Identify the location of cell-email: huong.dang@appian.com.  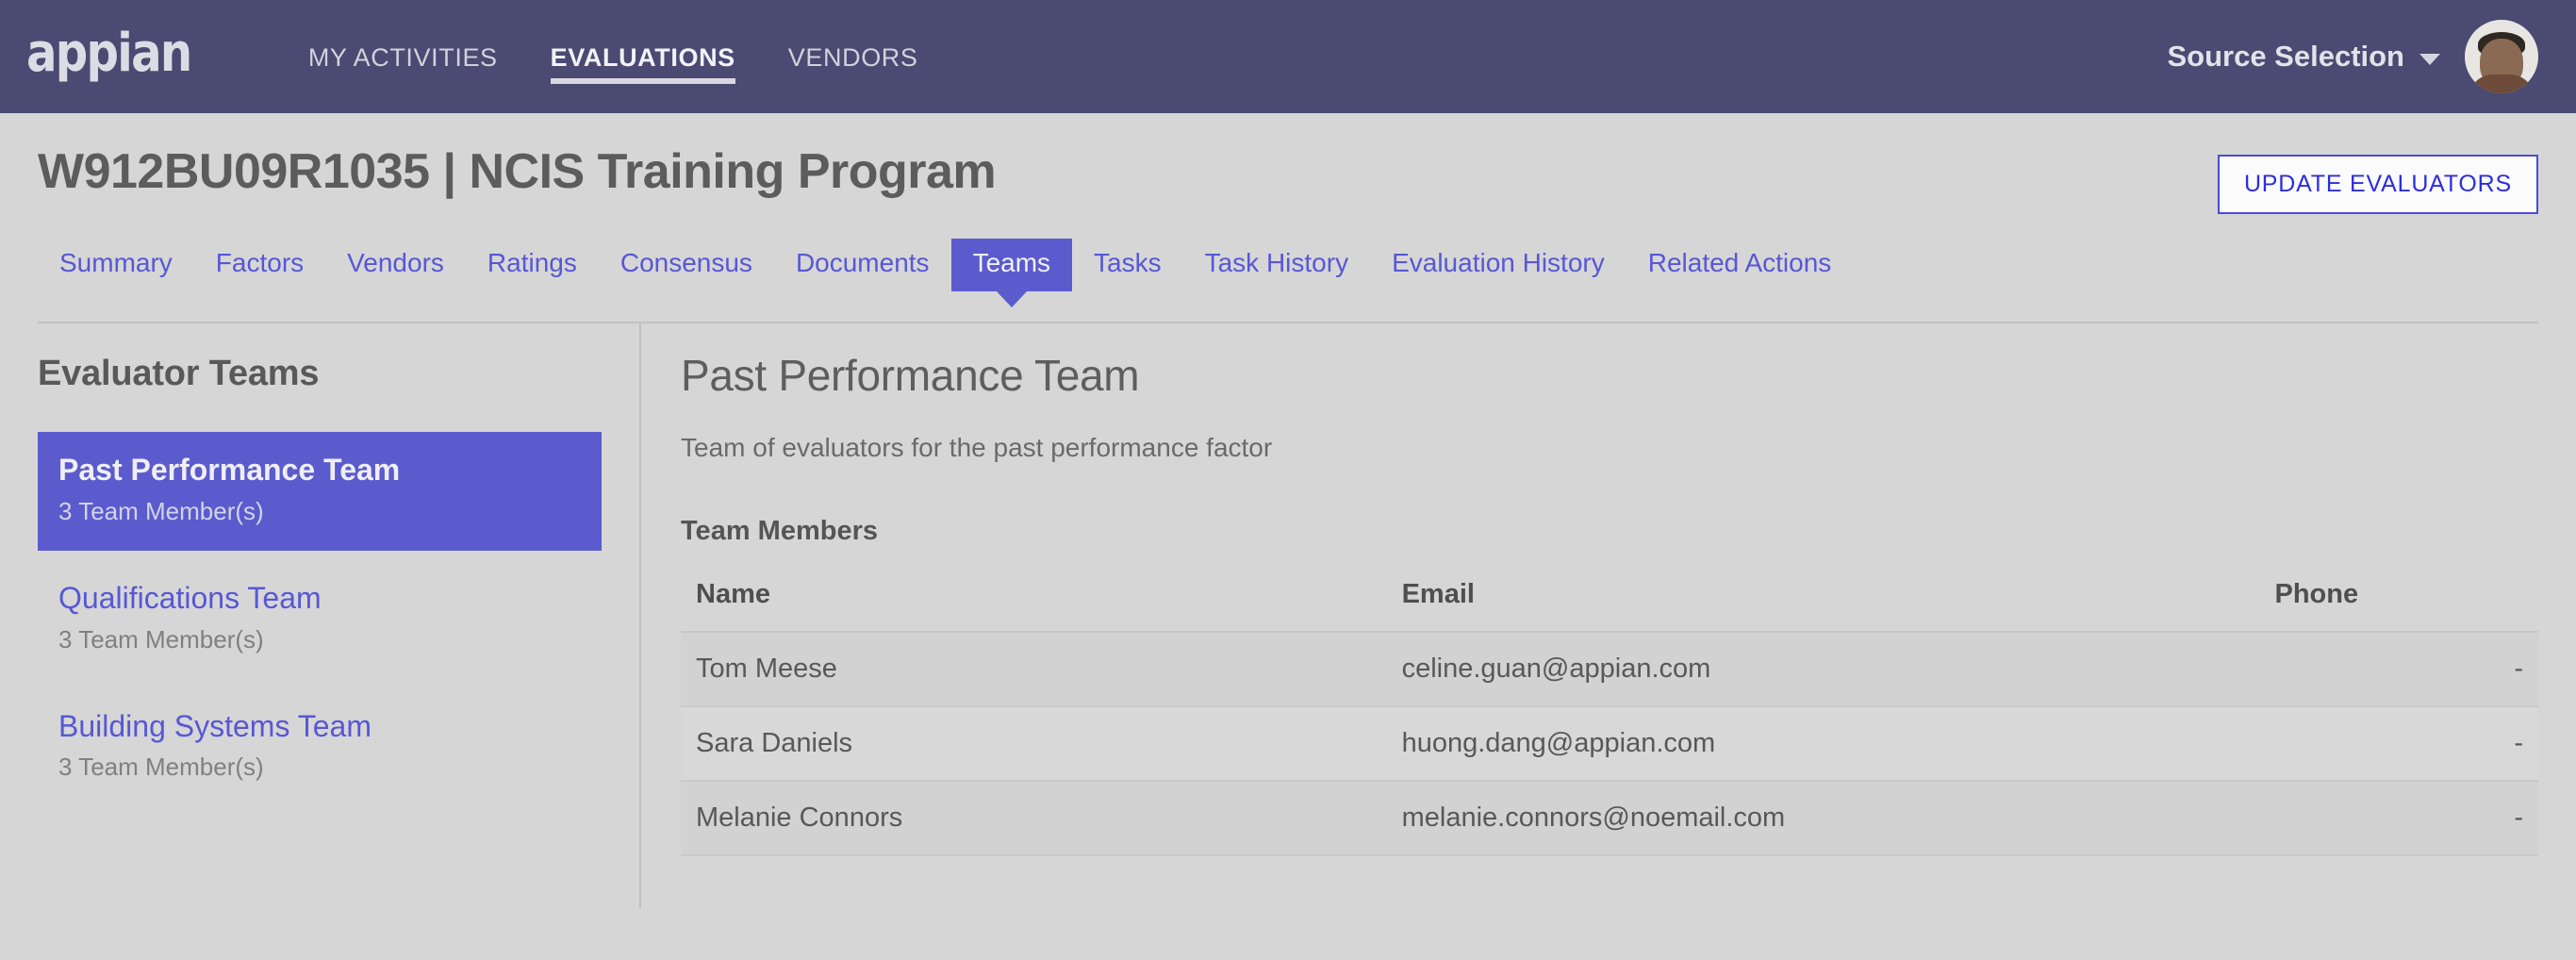
(1823, 744).